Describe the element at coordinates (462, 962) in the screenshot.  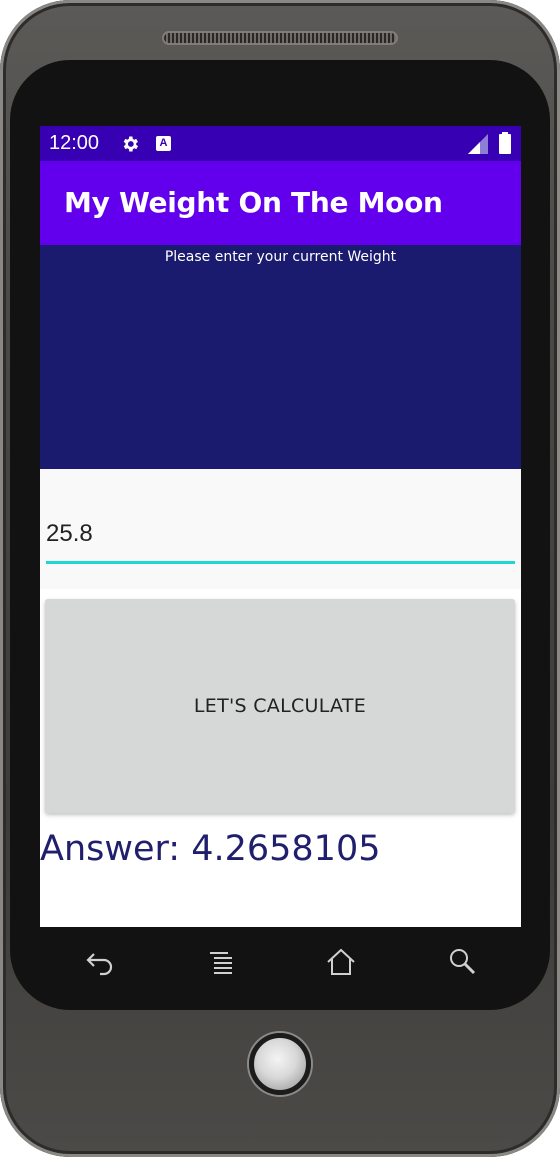
I see `search-icon` at that location.